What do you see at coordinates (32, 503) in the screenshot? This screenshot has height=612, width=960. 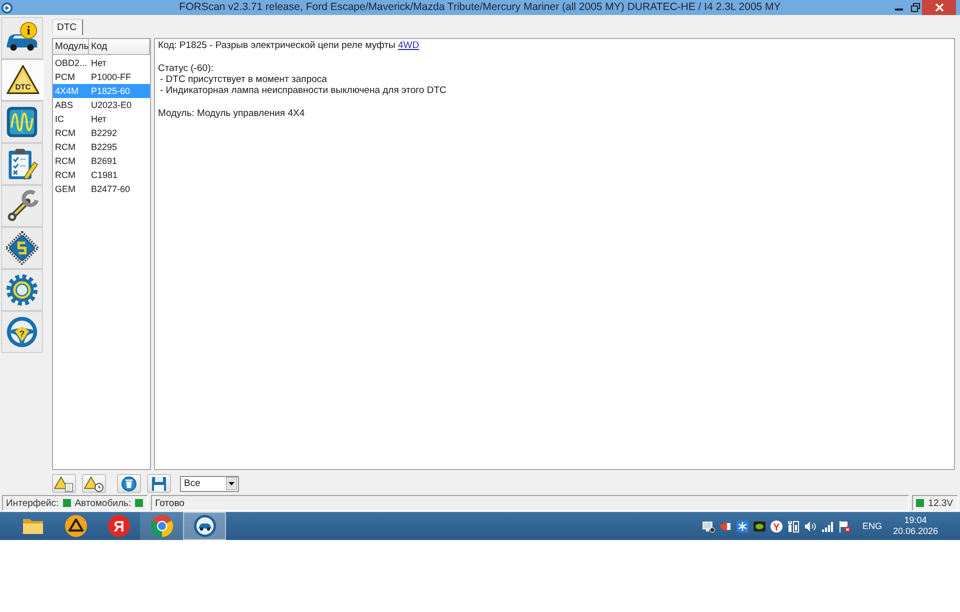 I see `status-label: Интерфейс:` at bounding box center [32, 503].